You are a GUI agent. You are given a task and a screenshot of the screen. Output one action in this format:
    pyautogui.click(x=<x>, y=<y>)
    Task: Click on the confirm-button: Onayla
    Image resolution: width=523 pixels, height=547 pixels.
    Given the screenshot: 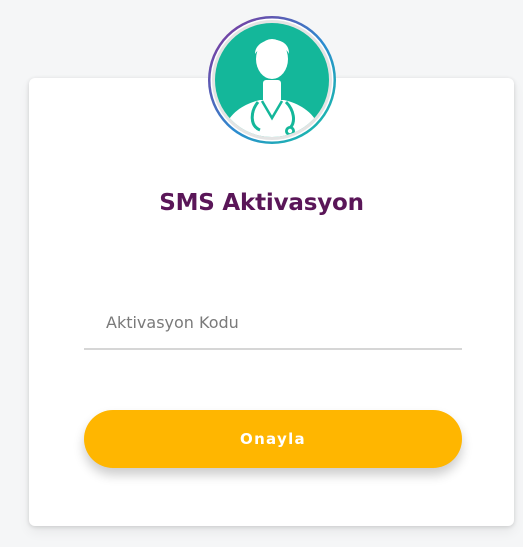 What is the action you would take?
    pyautogui.click(x=273, y=439)
    